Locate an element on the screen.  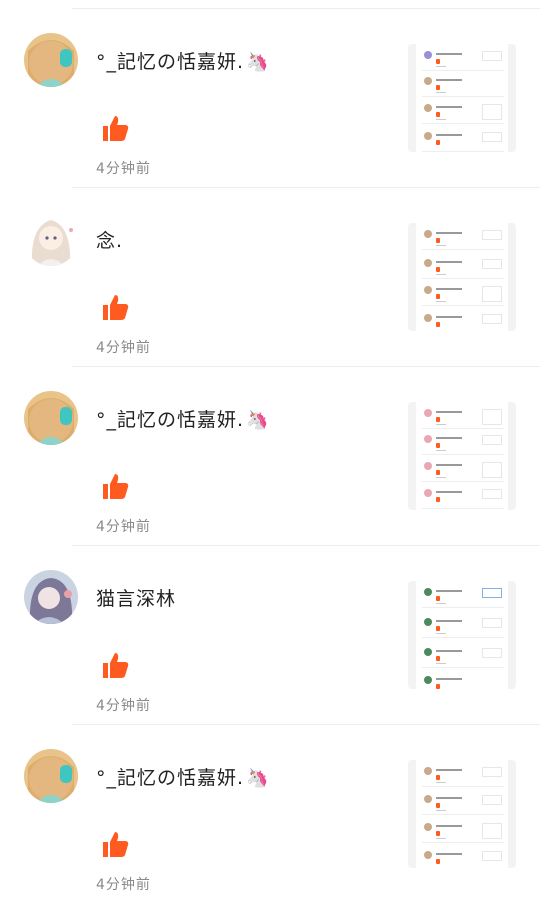
username: 猫言深林 is located at coordinates (136, 597).